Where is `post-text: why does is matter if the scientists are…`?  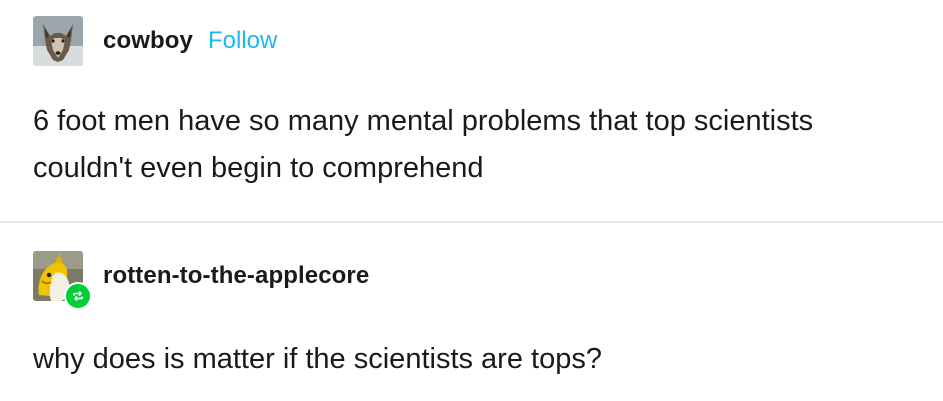 post-text: why does is matter if the scientists are… is located at coordinates (317, 359).